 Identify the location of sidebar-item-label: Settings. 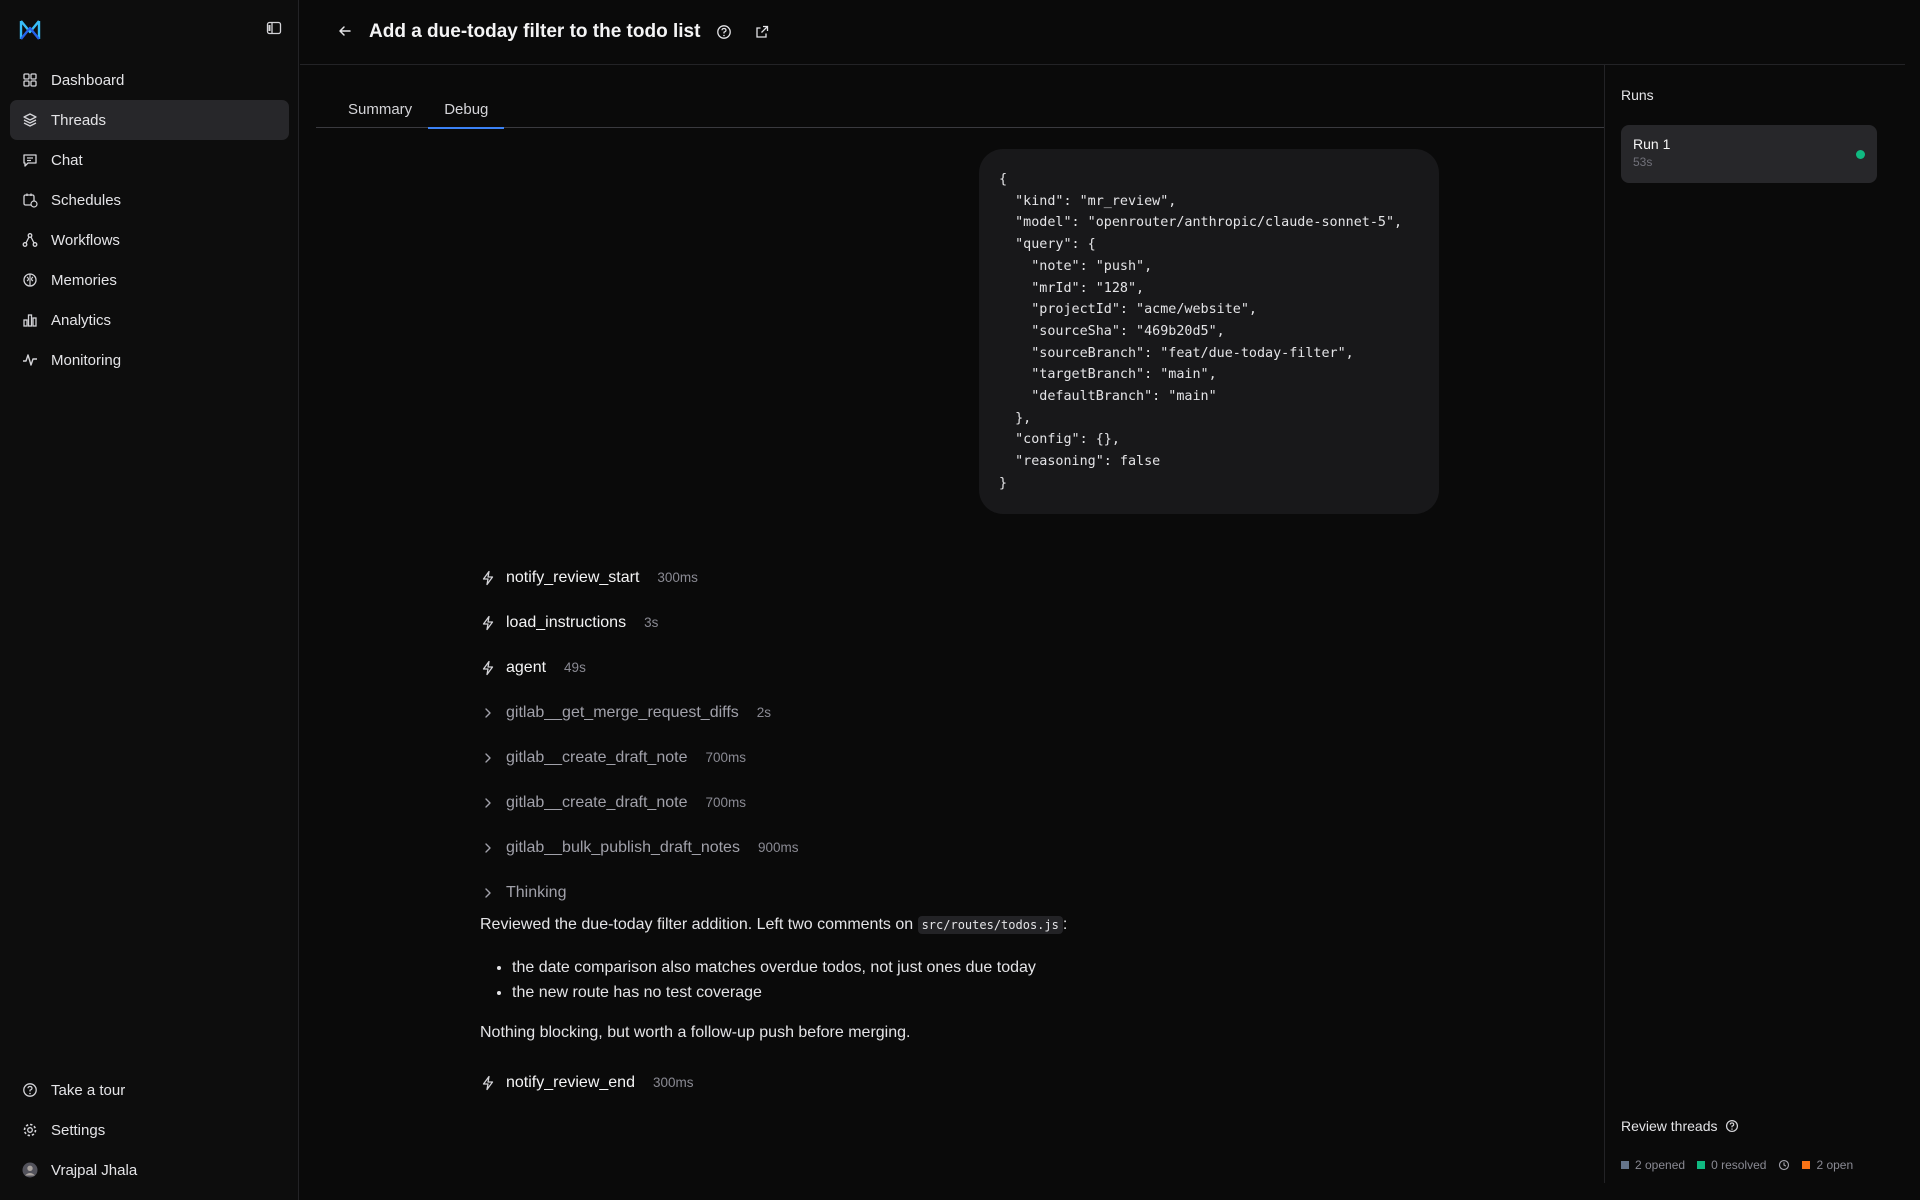
(78, 1130).